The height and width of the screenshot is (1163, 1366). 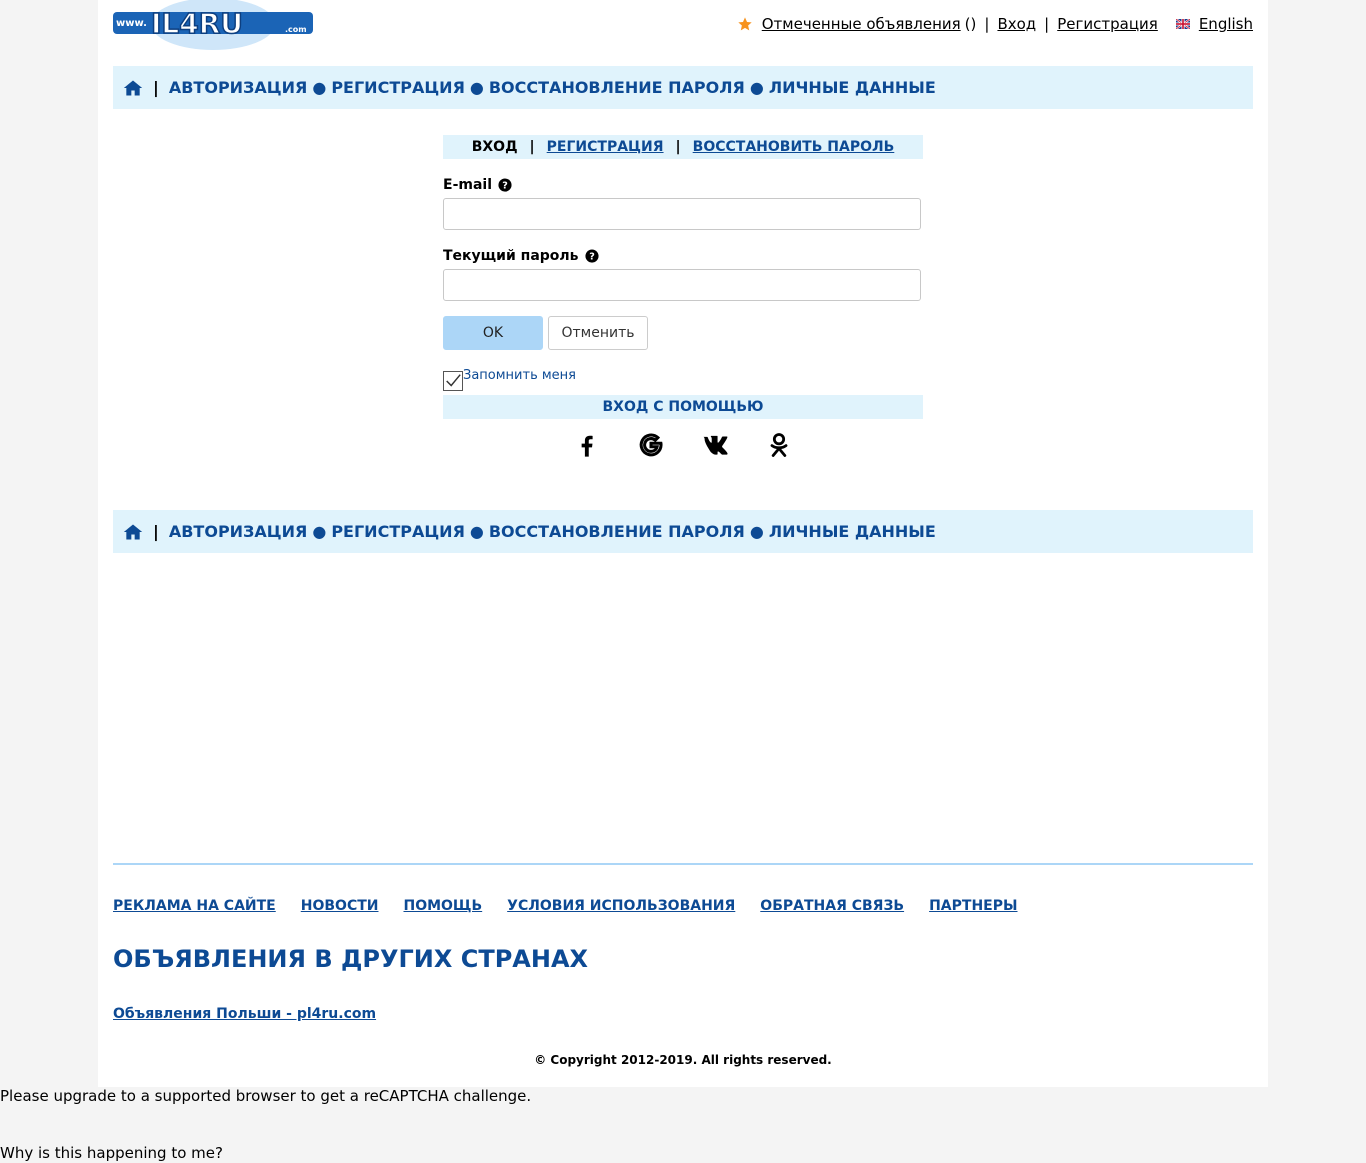 I want to click on footer-link-terms: УСЛОВИЯ ИСПОЛЬЗОВАНИЯ, so click(x=621, y=906).